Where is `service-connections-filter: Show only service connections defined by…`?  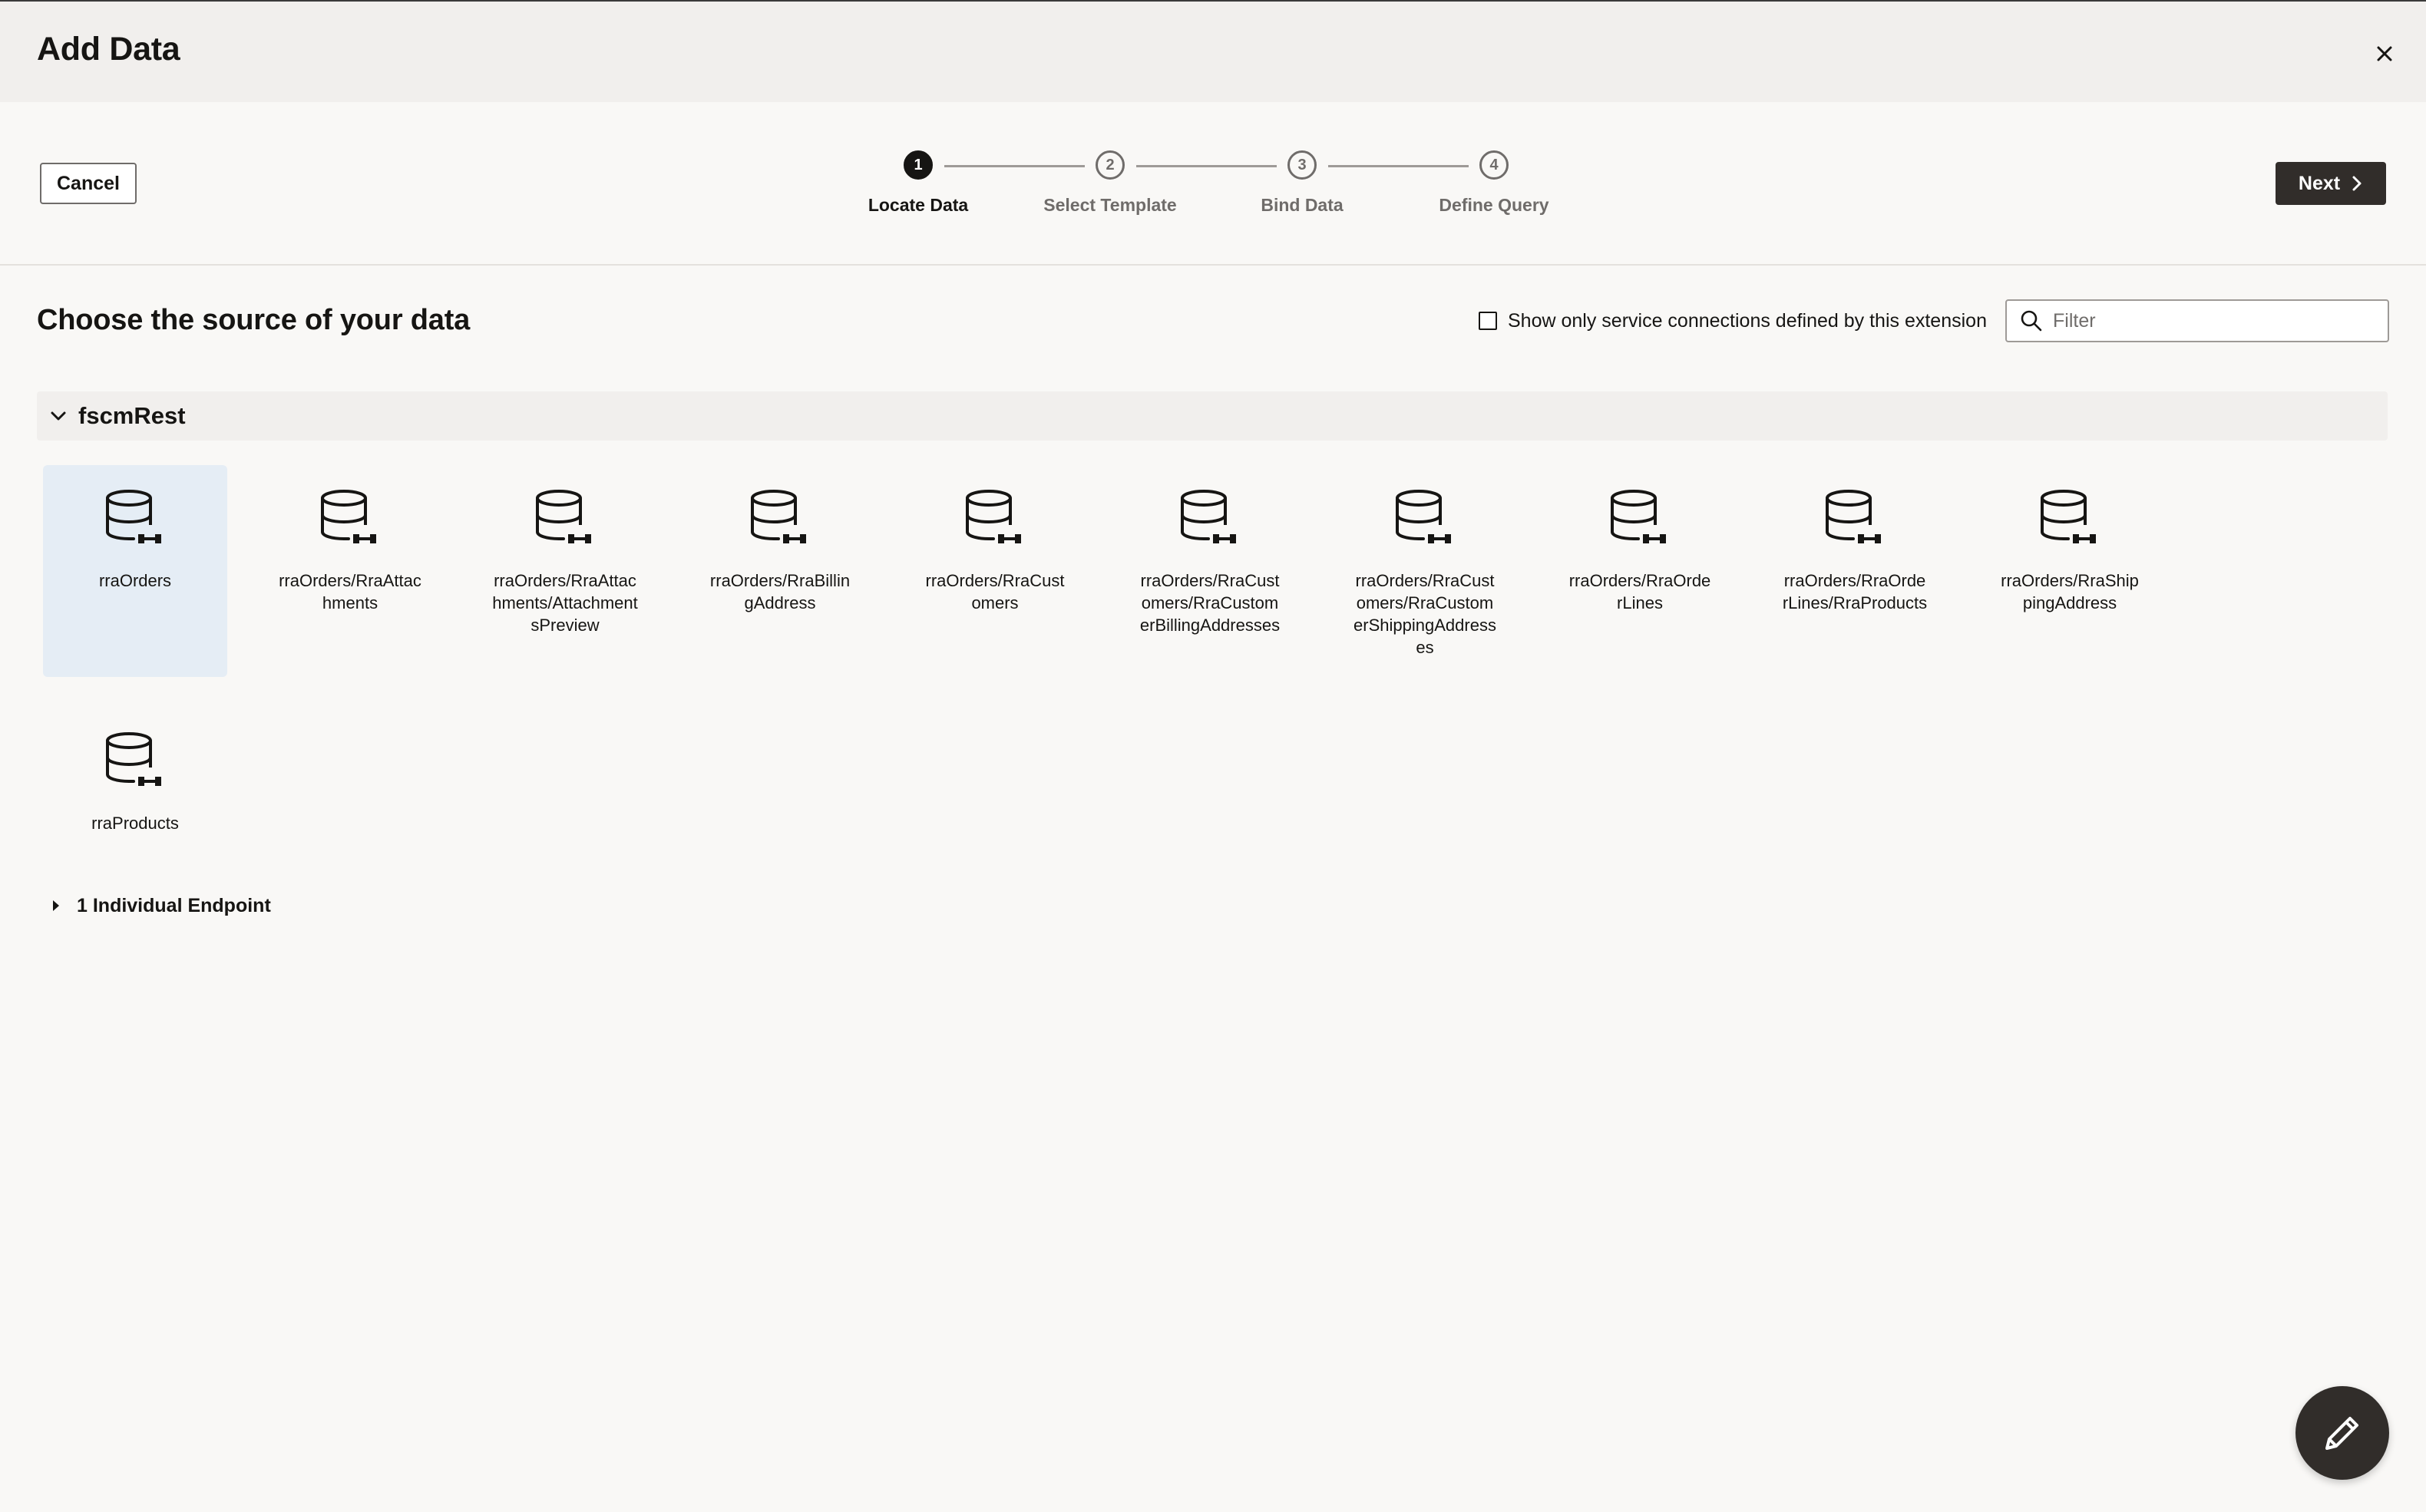
service-connections-filter: Show only service connections defined by… is located at coordinates (1733, 321).